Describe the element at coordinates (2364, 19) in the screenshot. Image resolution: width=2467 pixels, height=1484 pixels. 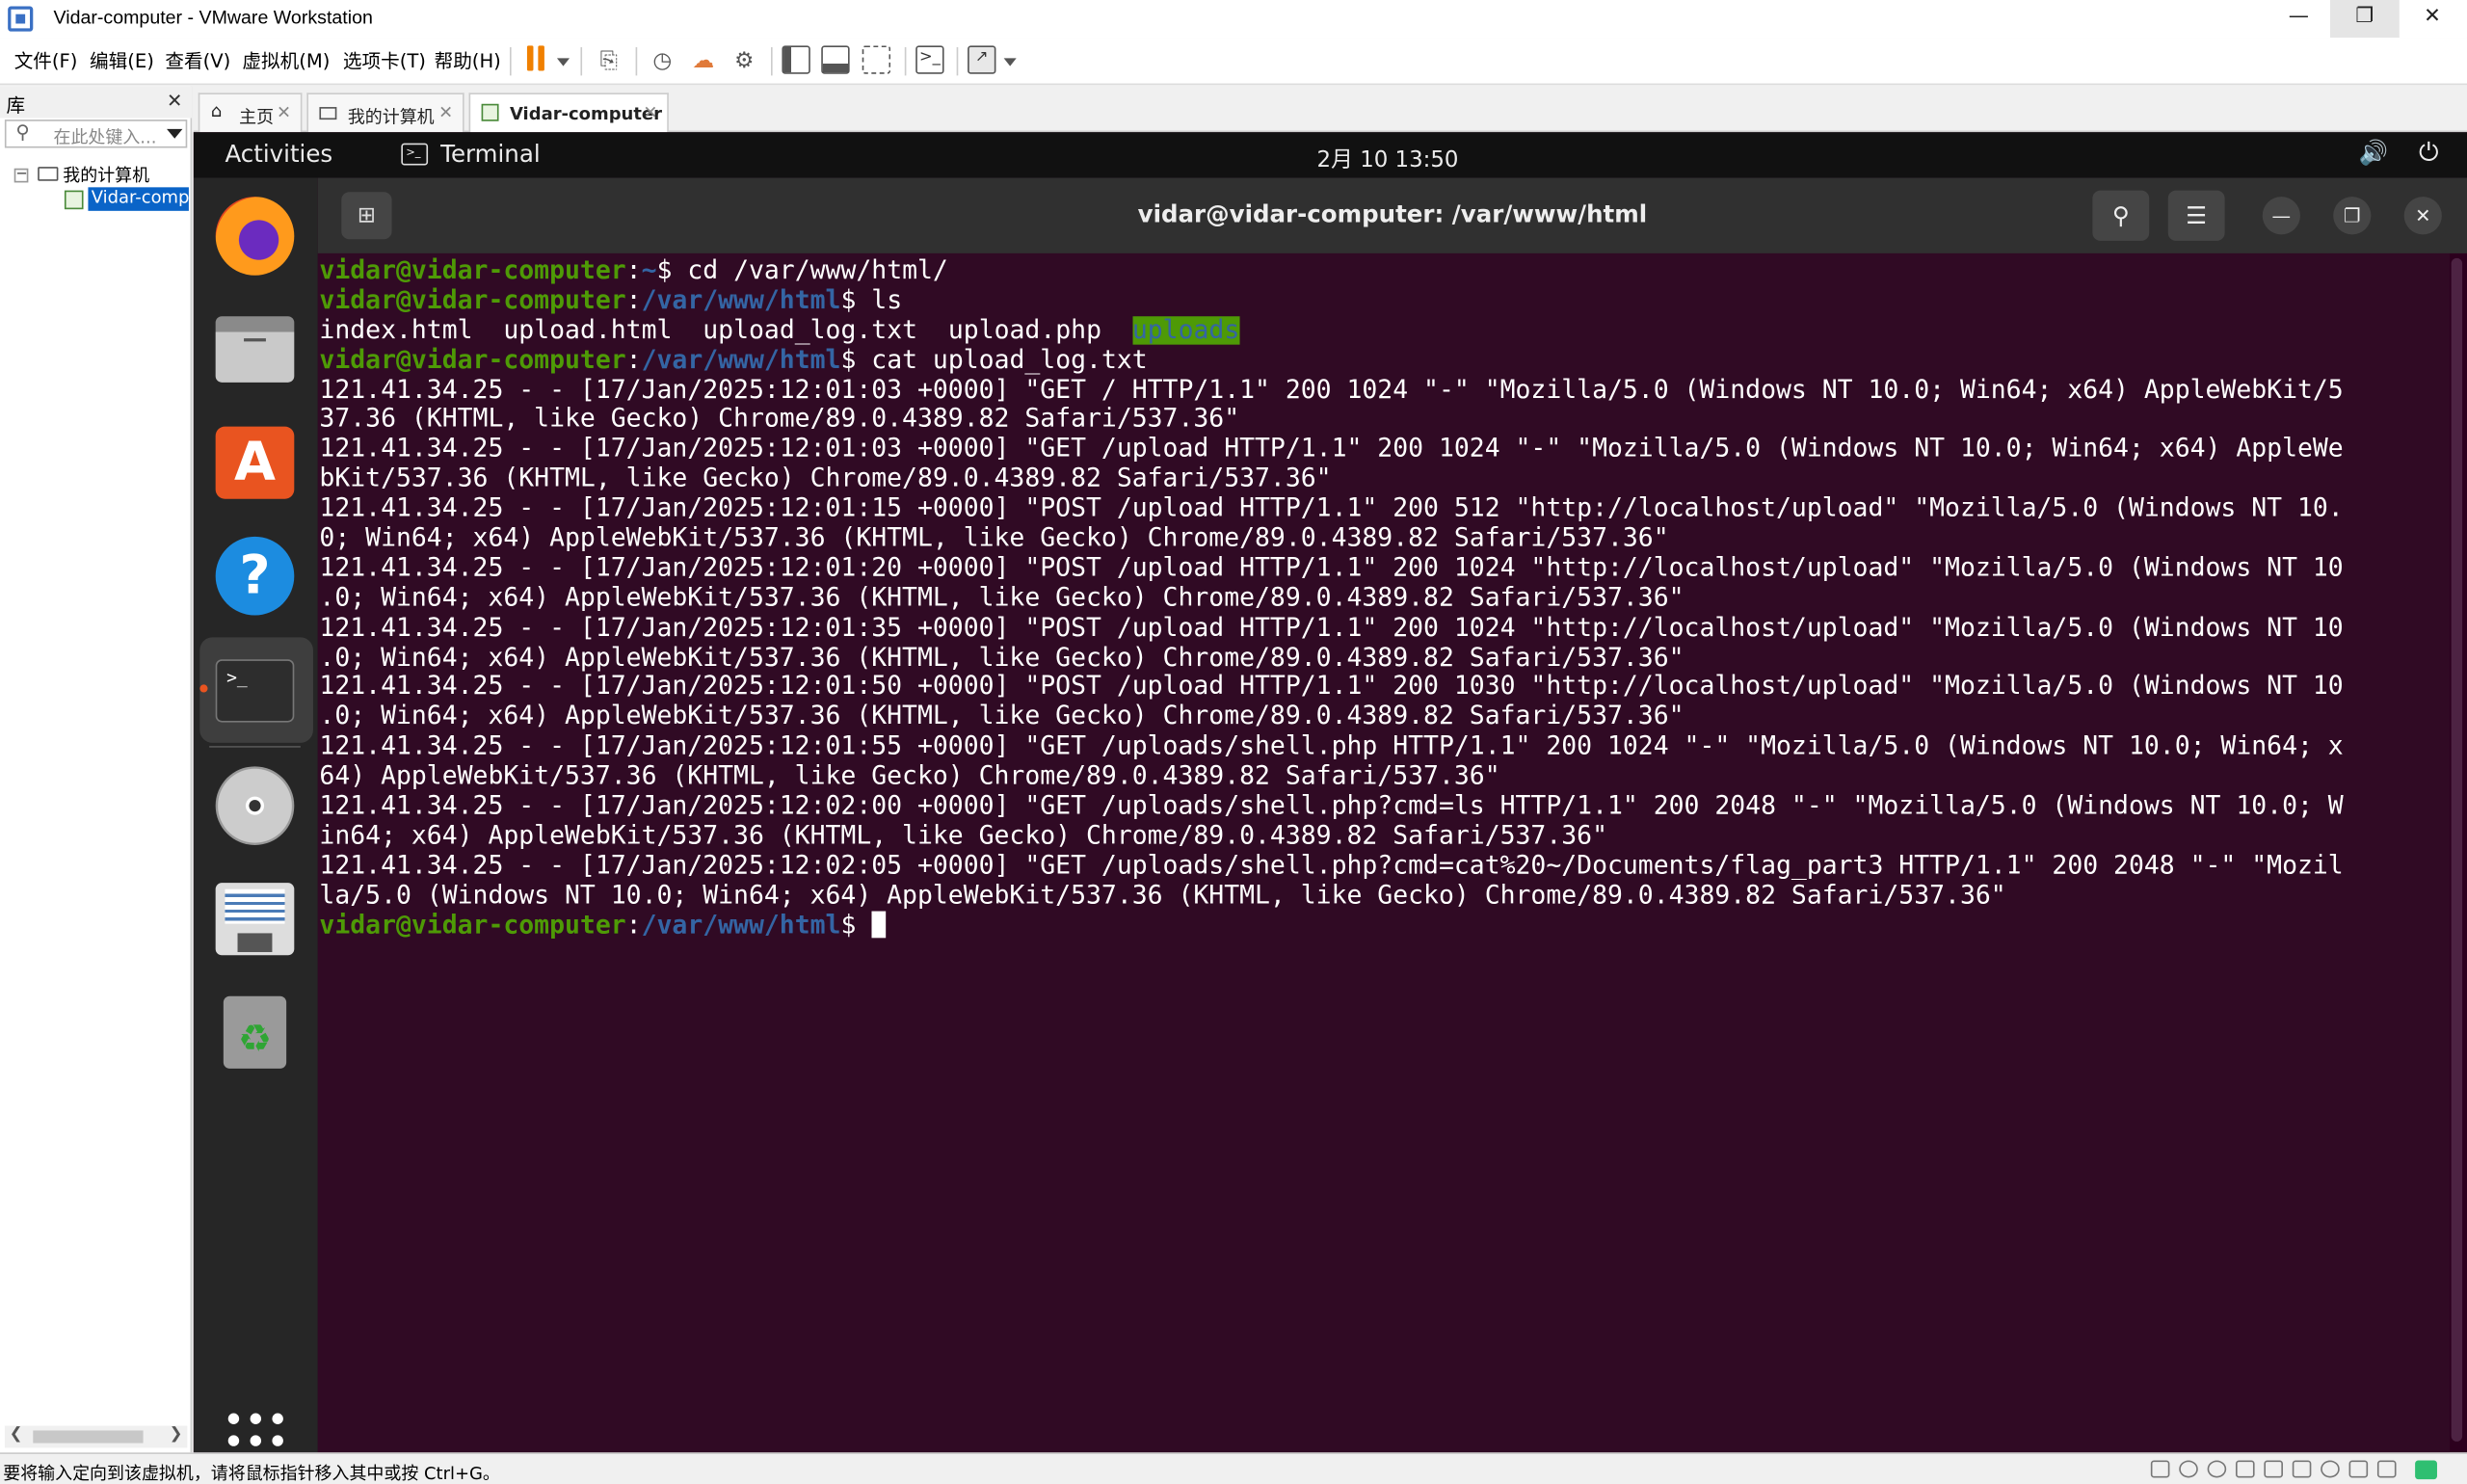
I see `restore-button: ❐` at that location.